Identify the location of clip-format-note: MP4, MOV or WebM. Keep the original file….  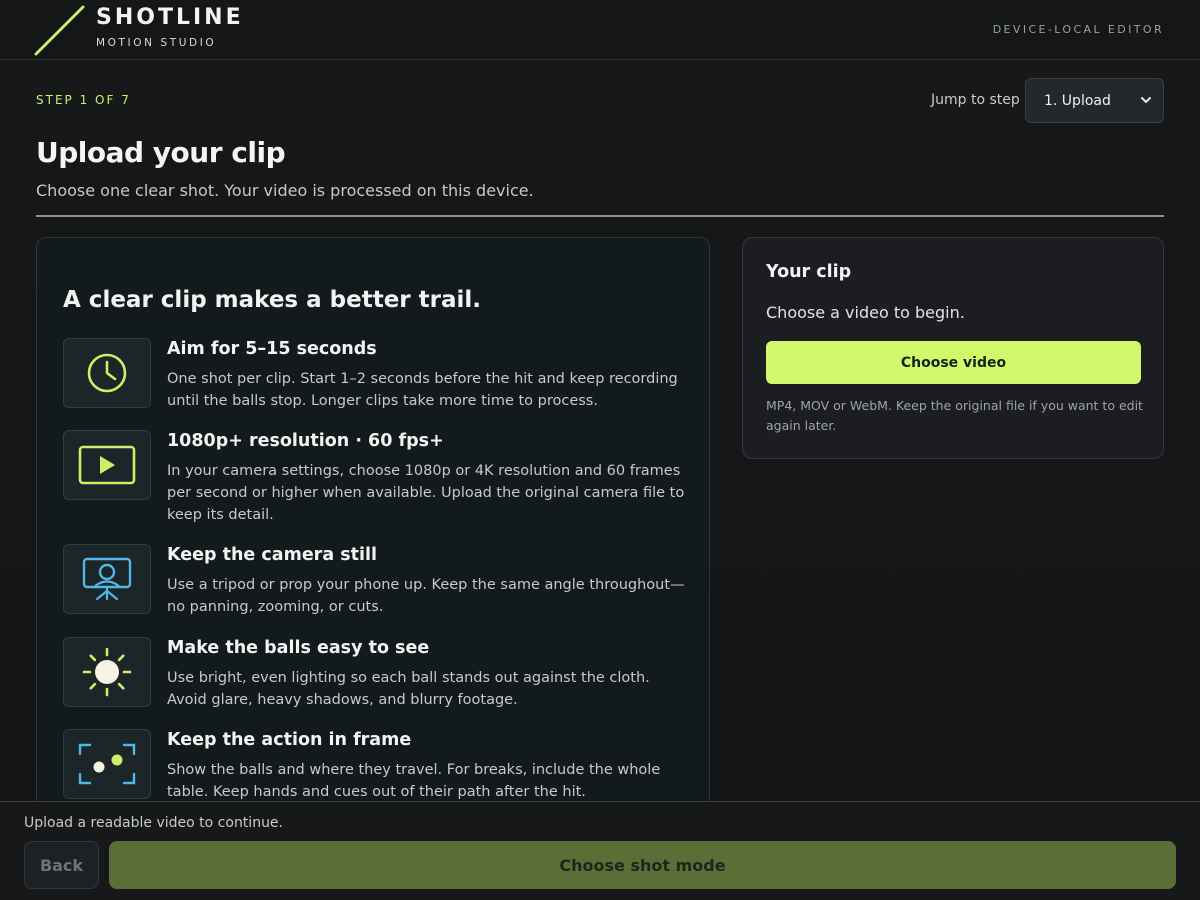
(954, 415).